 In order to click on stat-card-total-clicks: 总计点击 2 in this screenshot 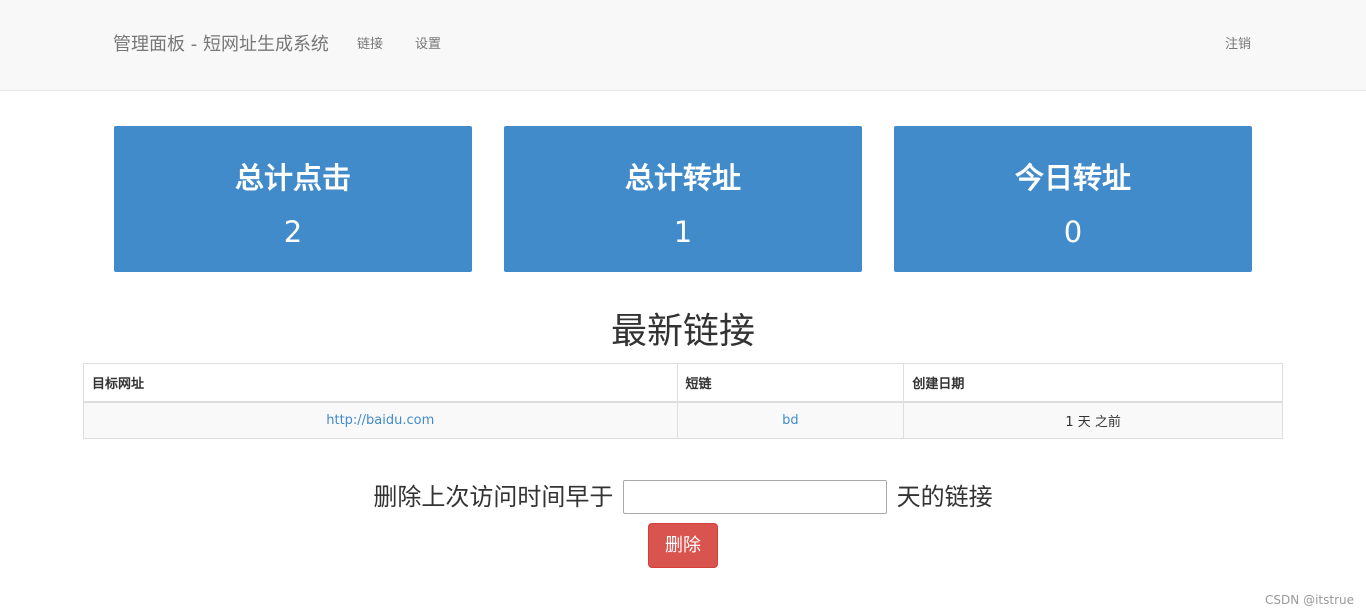, I will do `click(293, 199)`.